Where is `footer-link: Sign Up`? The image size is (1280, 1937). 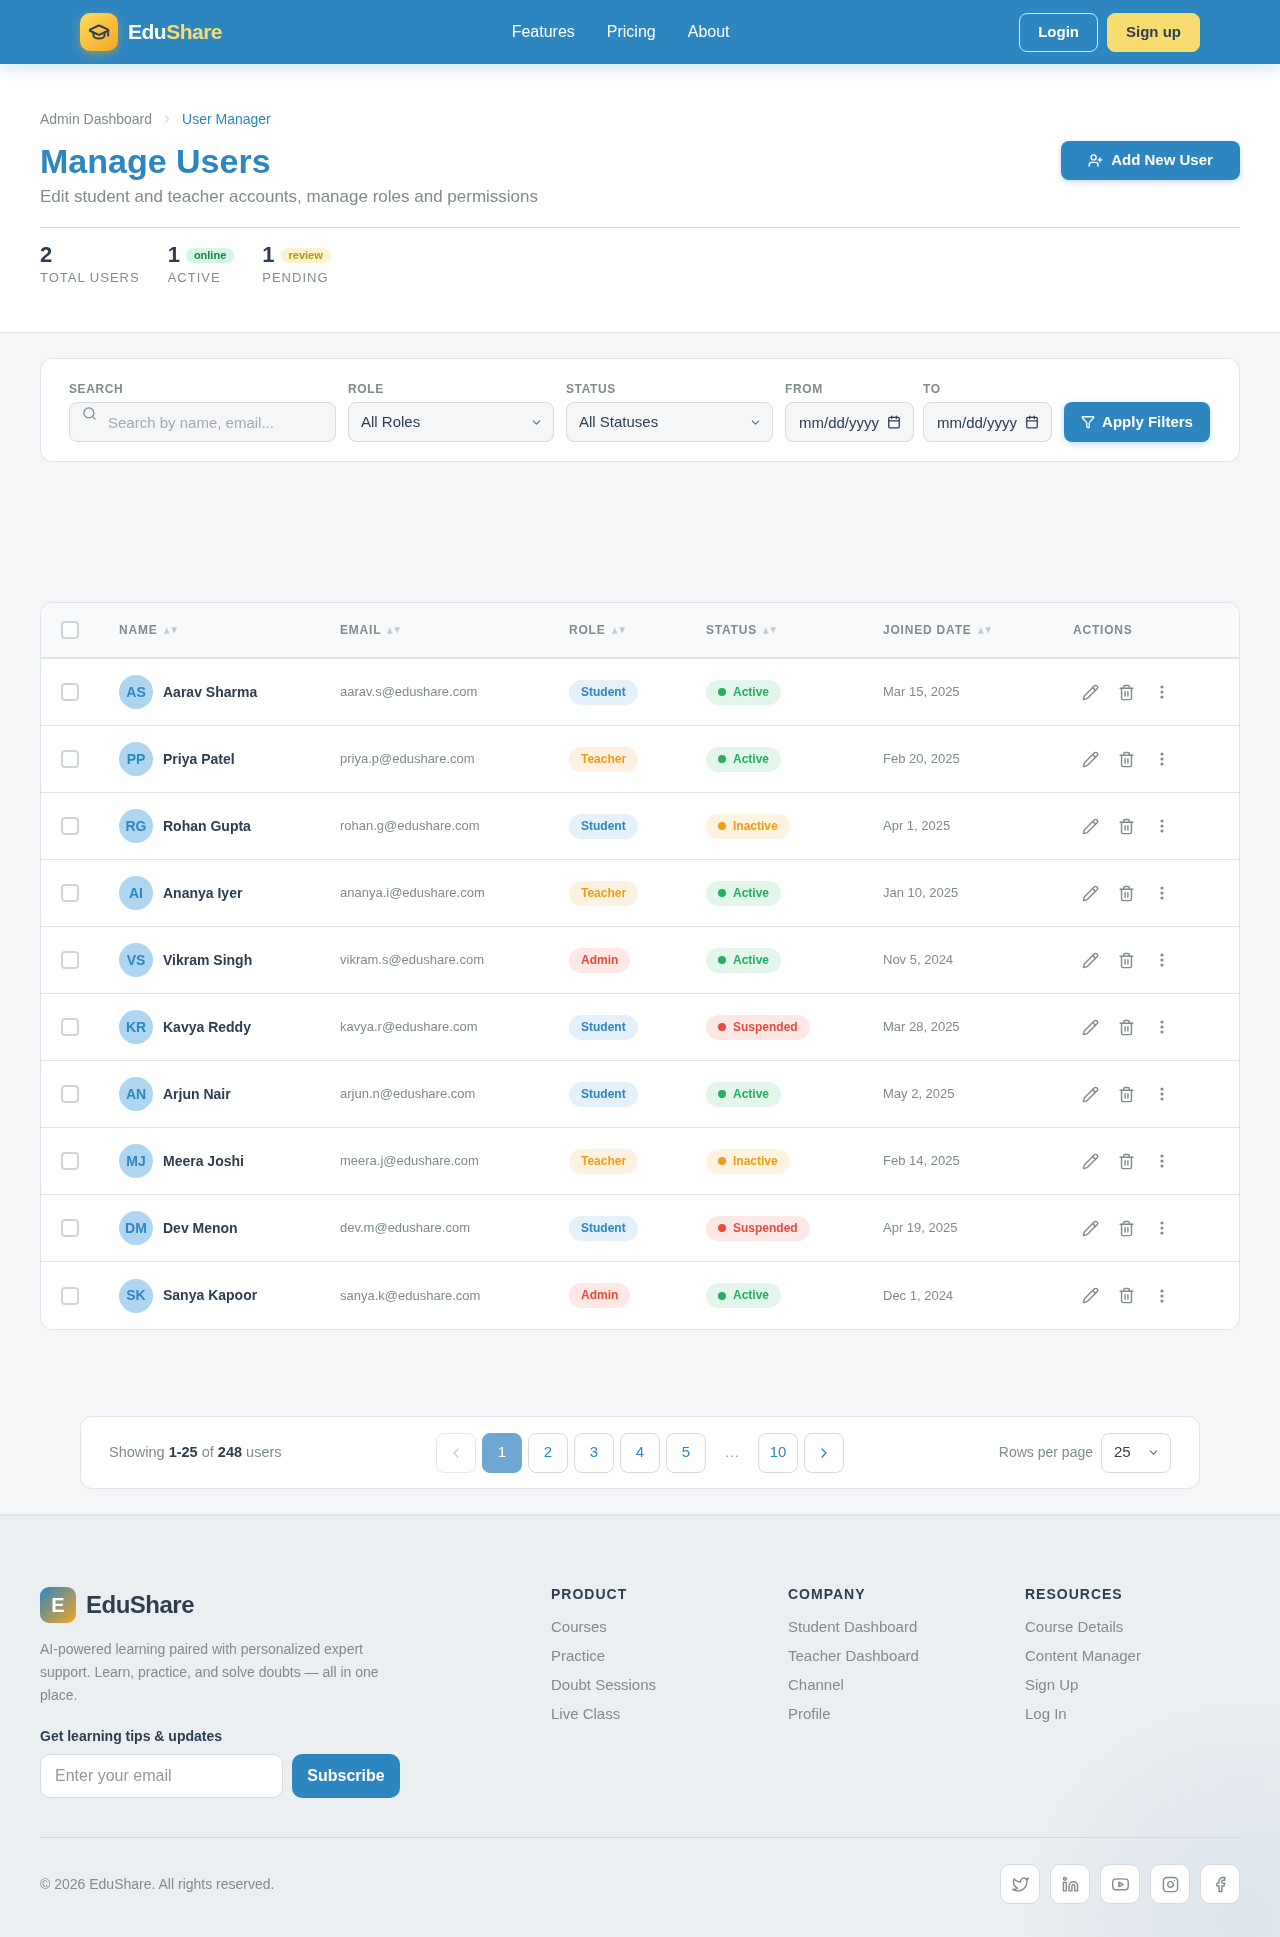
footer-link: Sign Up is located at coordinates (1052, 1685).